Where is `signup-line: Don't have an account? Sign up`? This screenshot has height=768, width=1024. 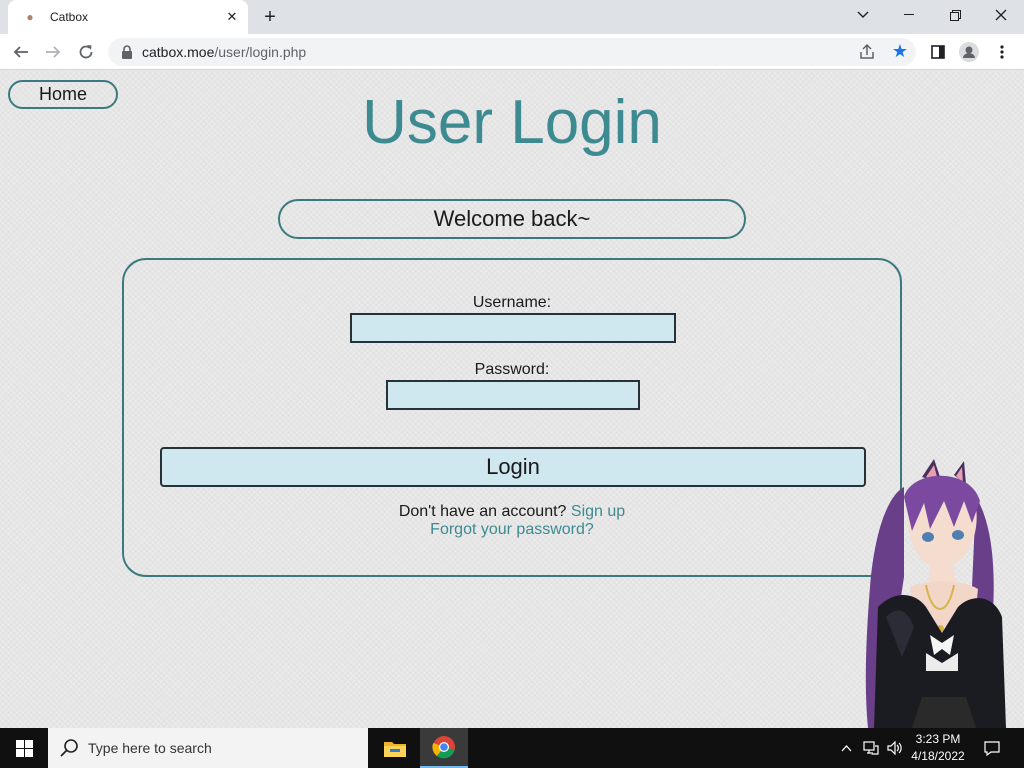
signup-line: Don't have an account? Sign up is located at coordinates (512, 512).